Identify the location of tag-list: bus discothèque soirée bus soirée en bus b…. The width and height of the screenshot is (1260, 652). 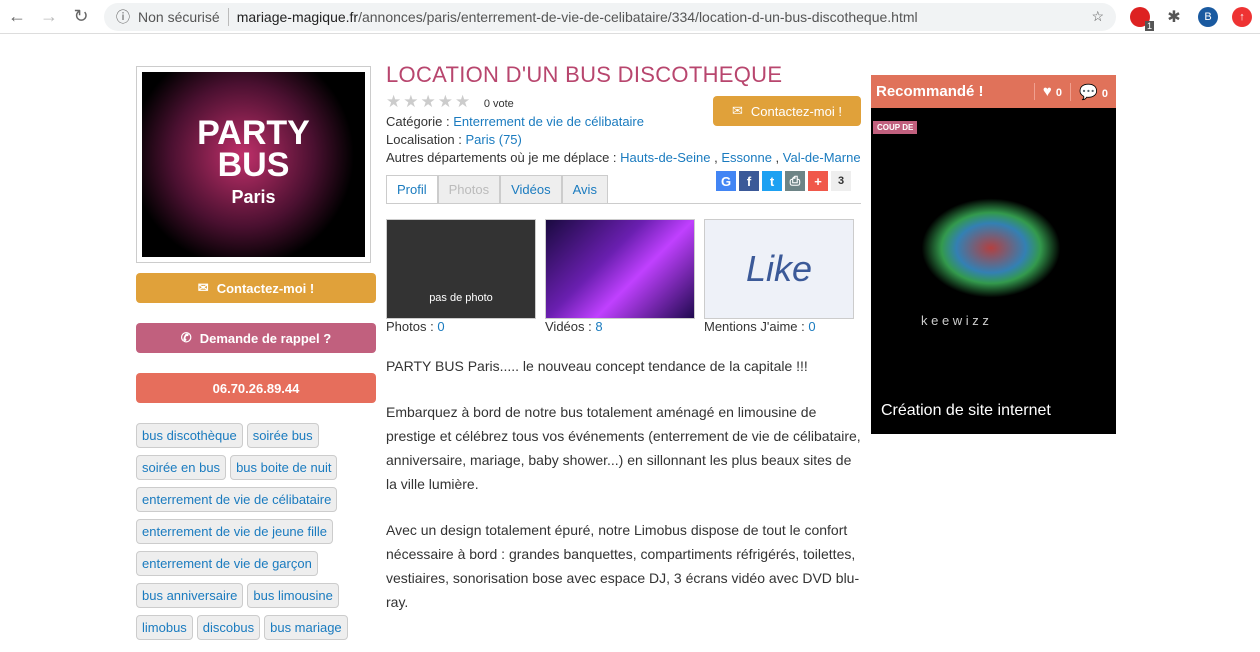
(251, 531).